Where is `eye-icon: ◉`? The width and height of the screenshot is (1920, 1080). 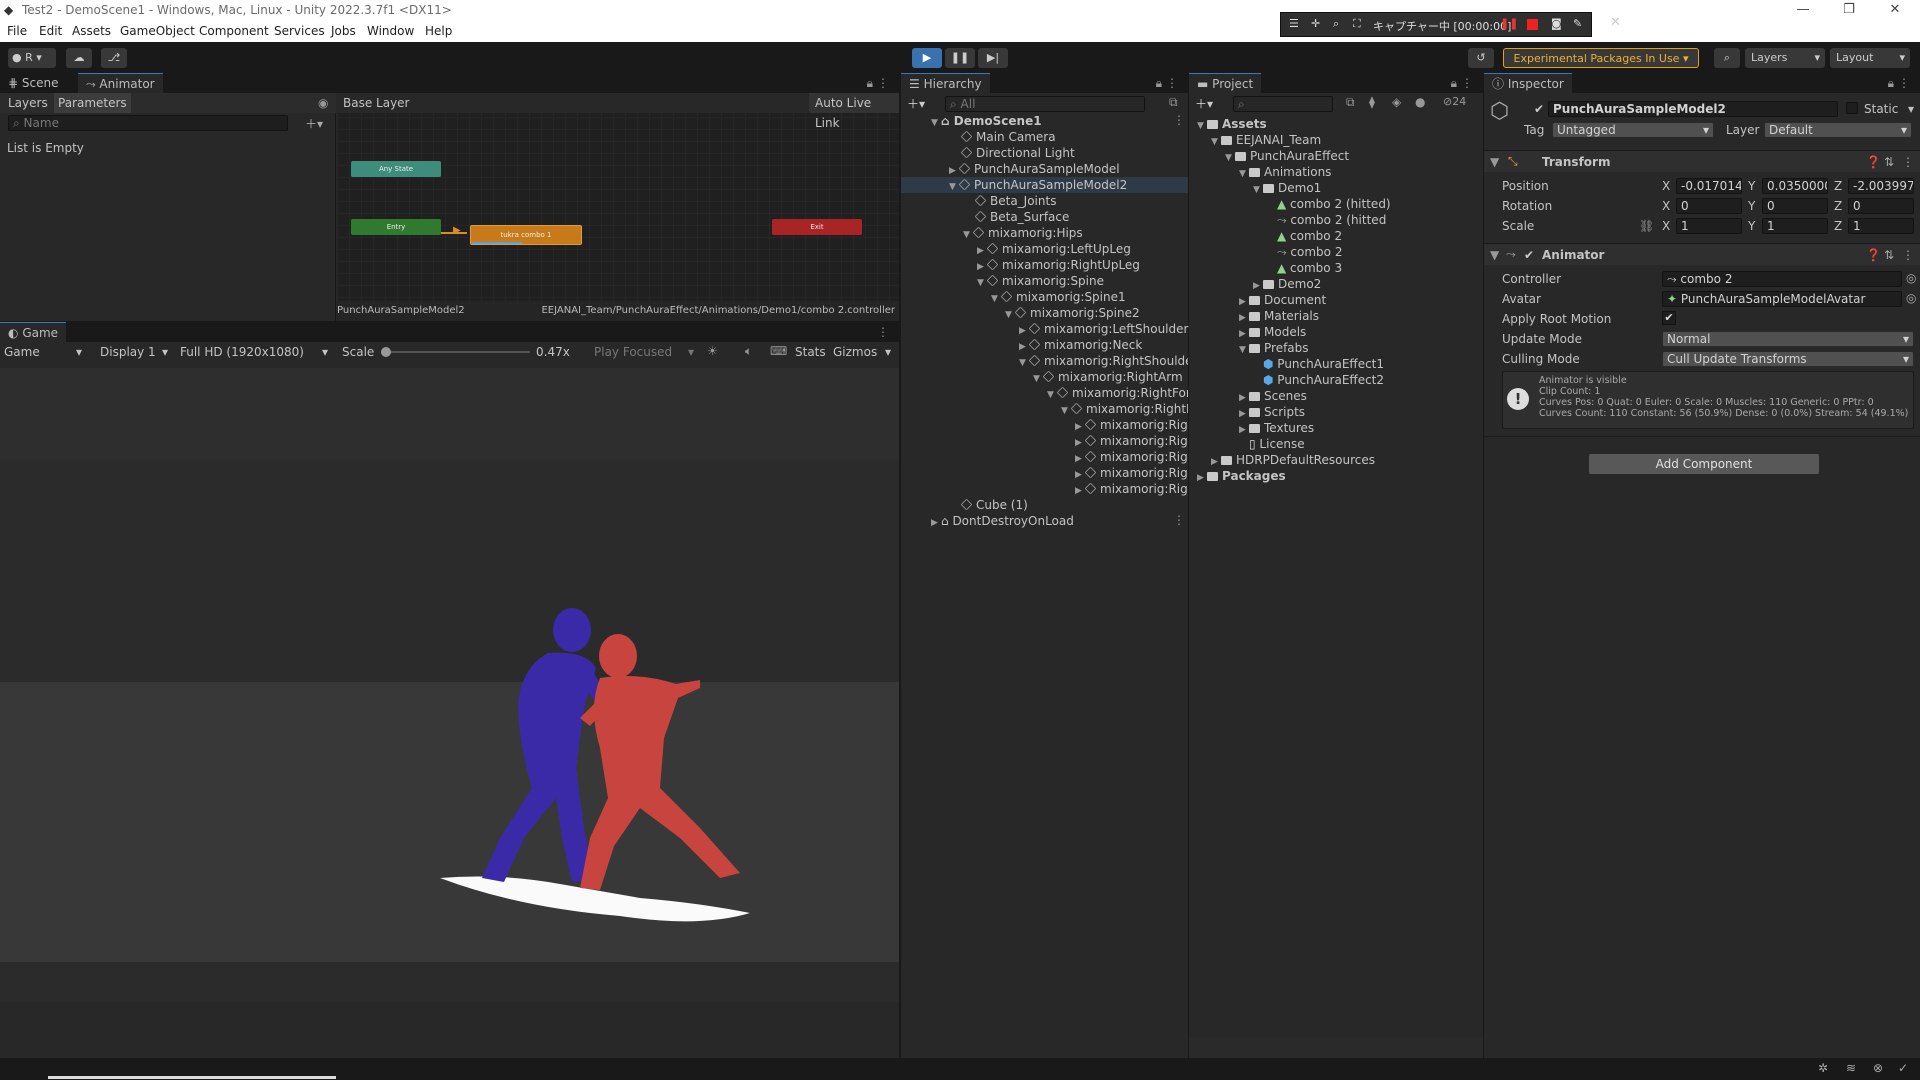 eye-icon: ◉ is located at coordinates (323, 103).